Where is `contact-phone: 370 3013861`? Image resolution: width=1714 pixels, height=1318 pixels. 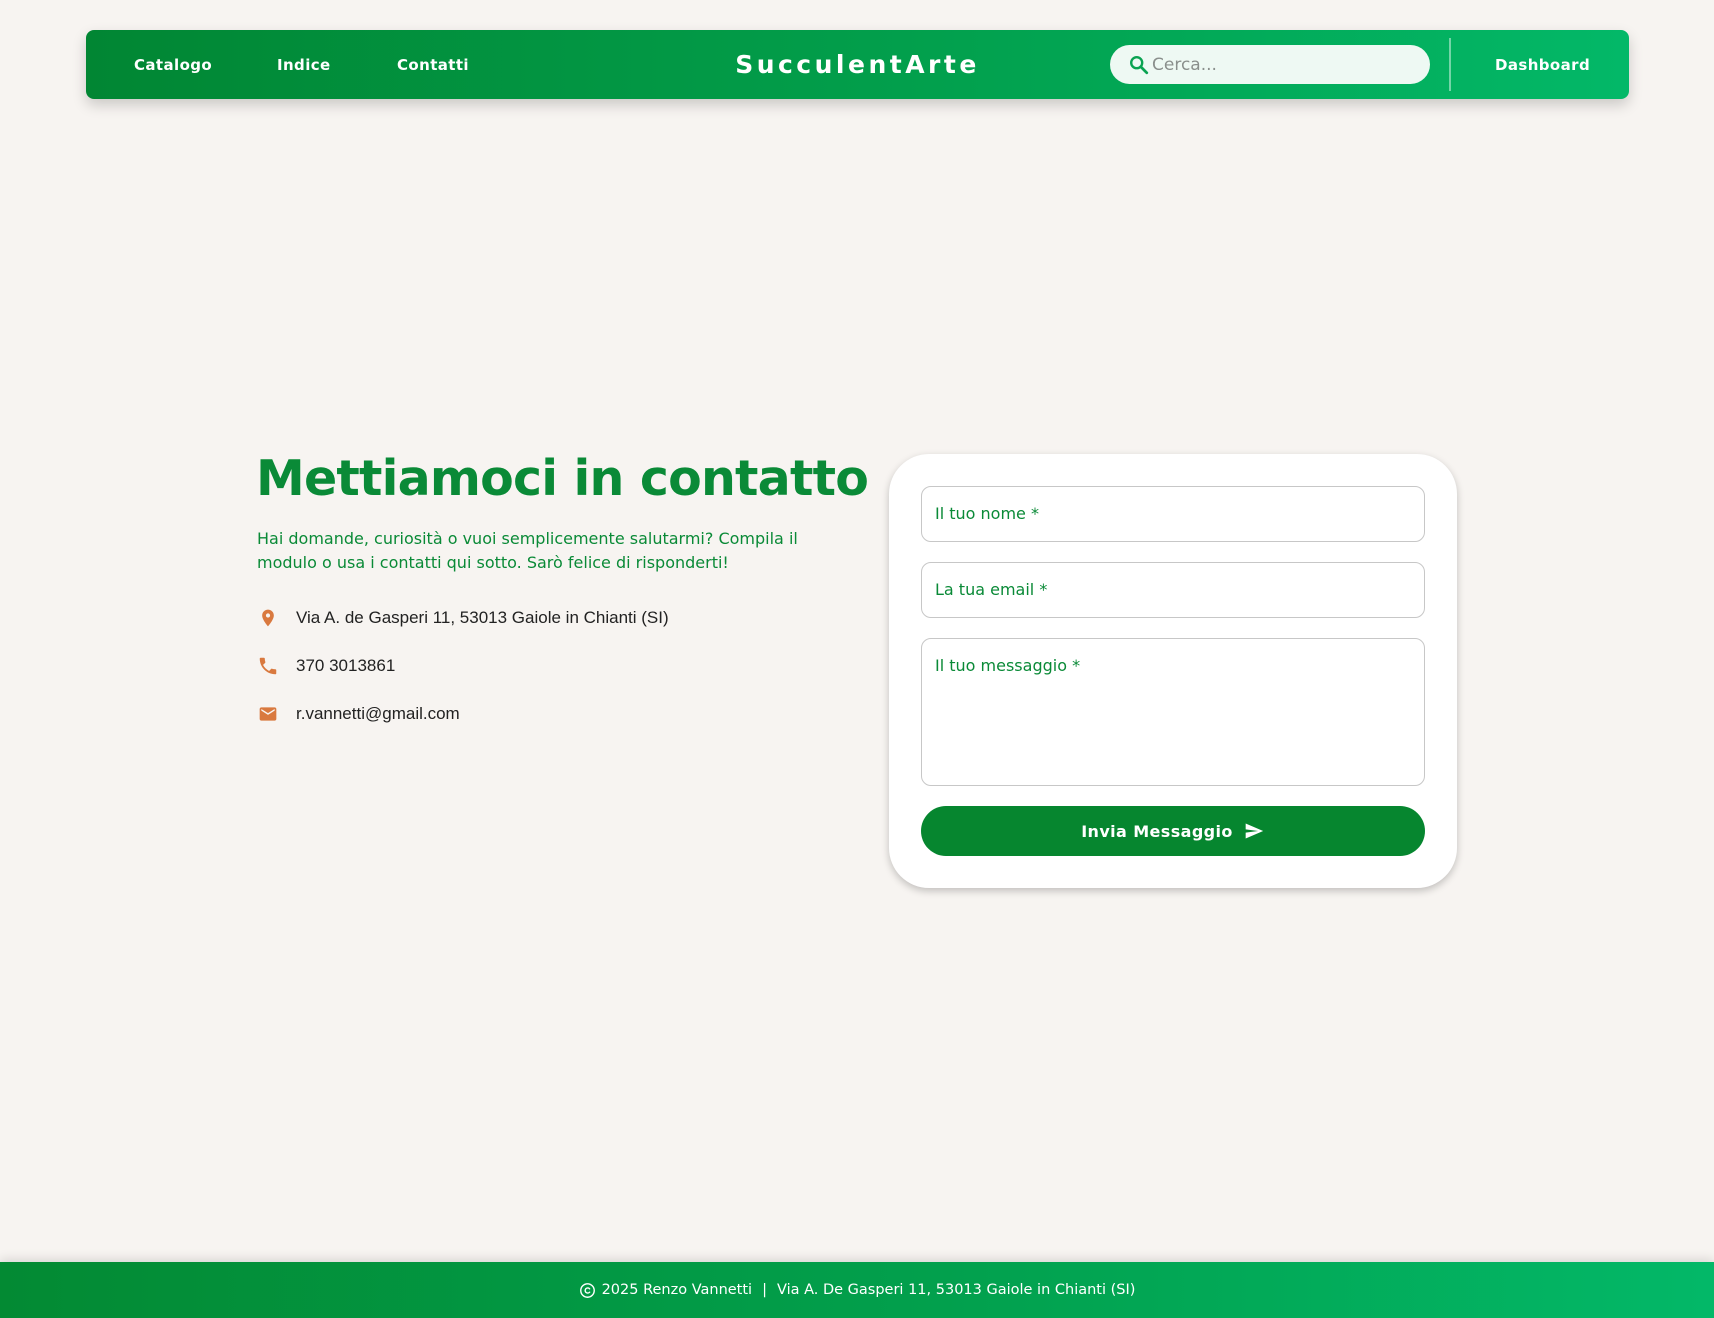
contact-phone: 370 3013861 is located at coordinates (346, 665).